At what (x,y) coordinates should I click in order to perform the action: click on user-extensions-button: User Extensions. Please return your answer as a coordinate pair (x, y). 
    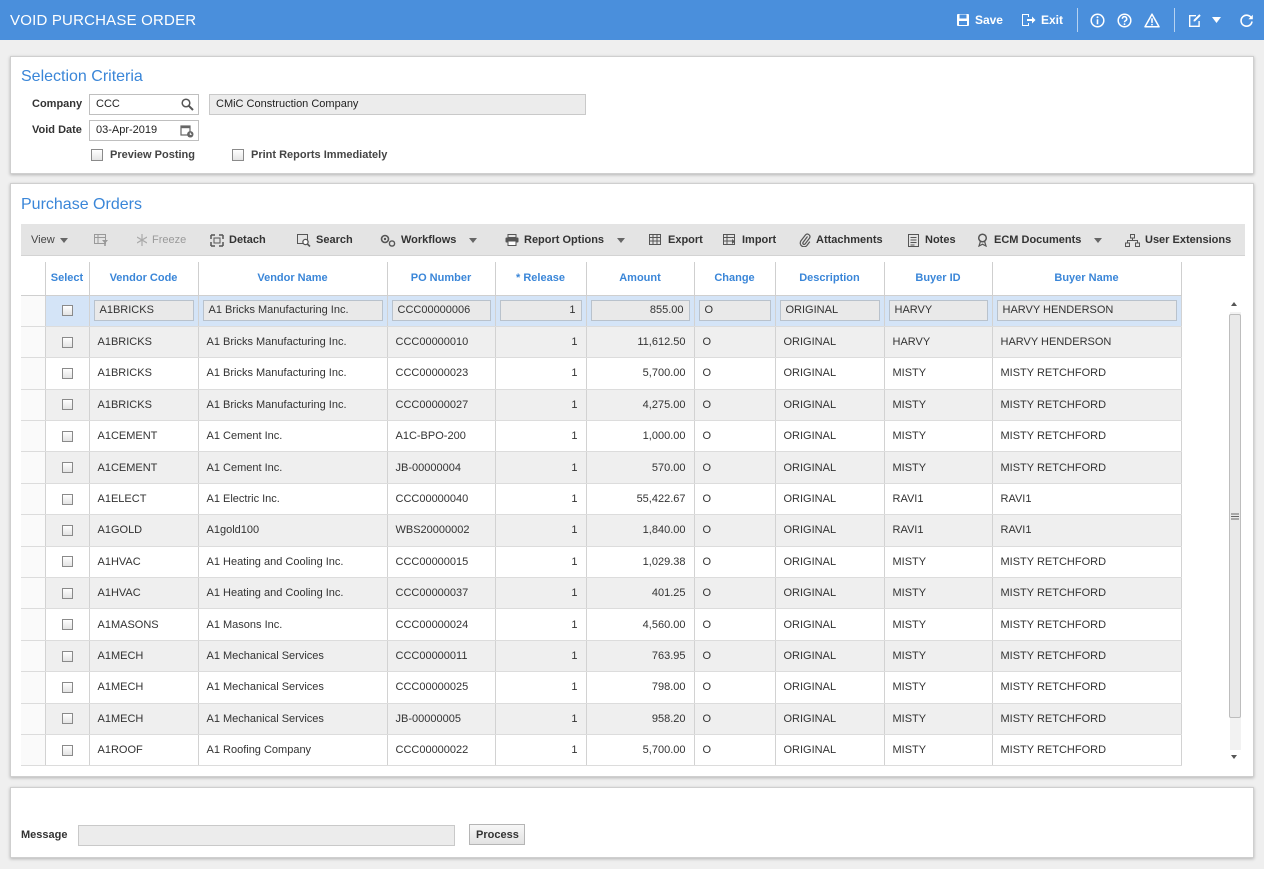
    Looking at the image, I should click on (1178, 240).